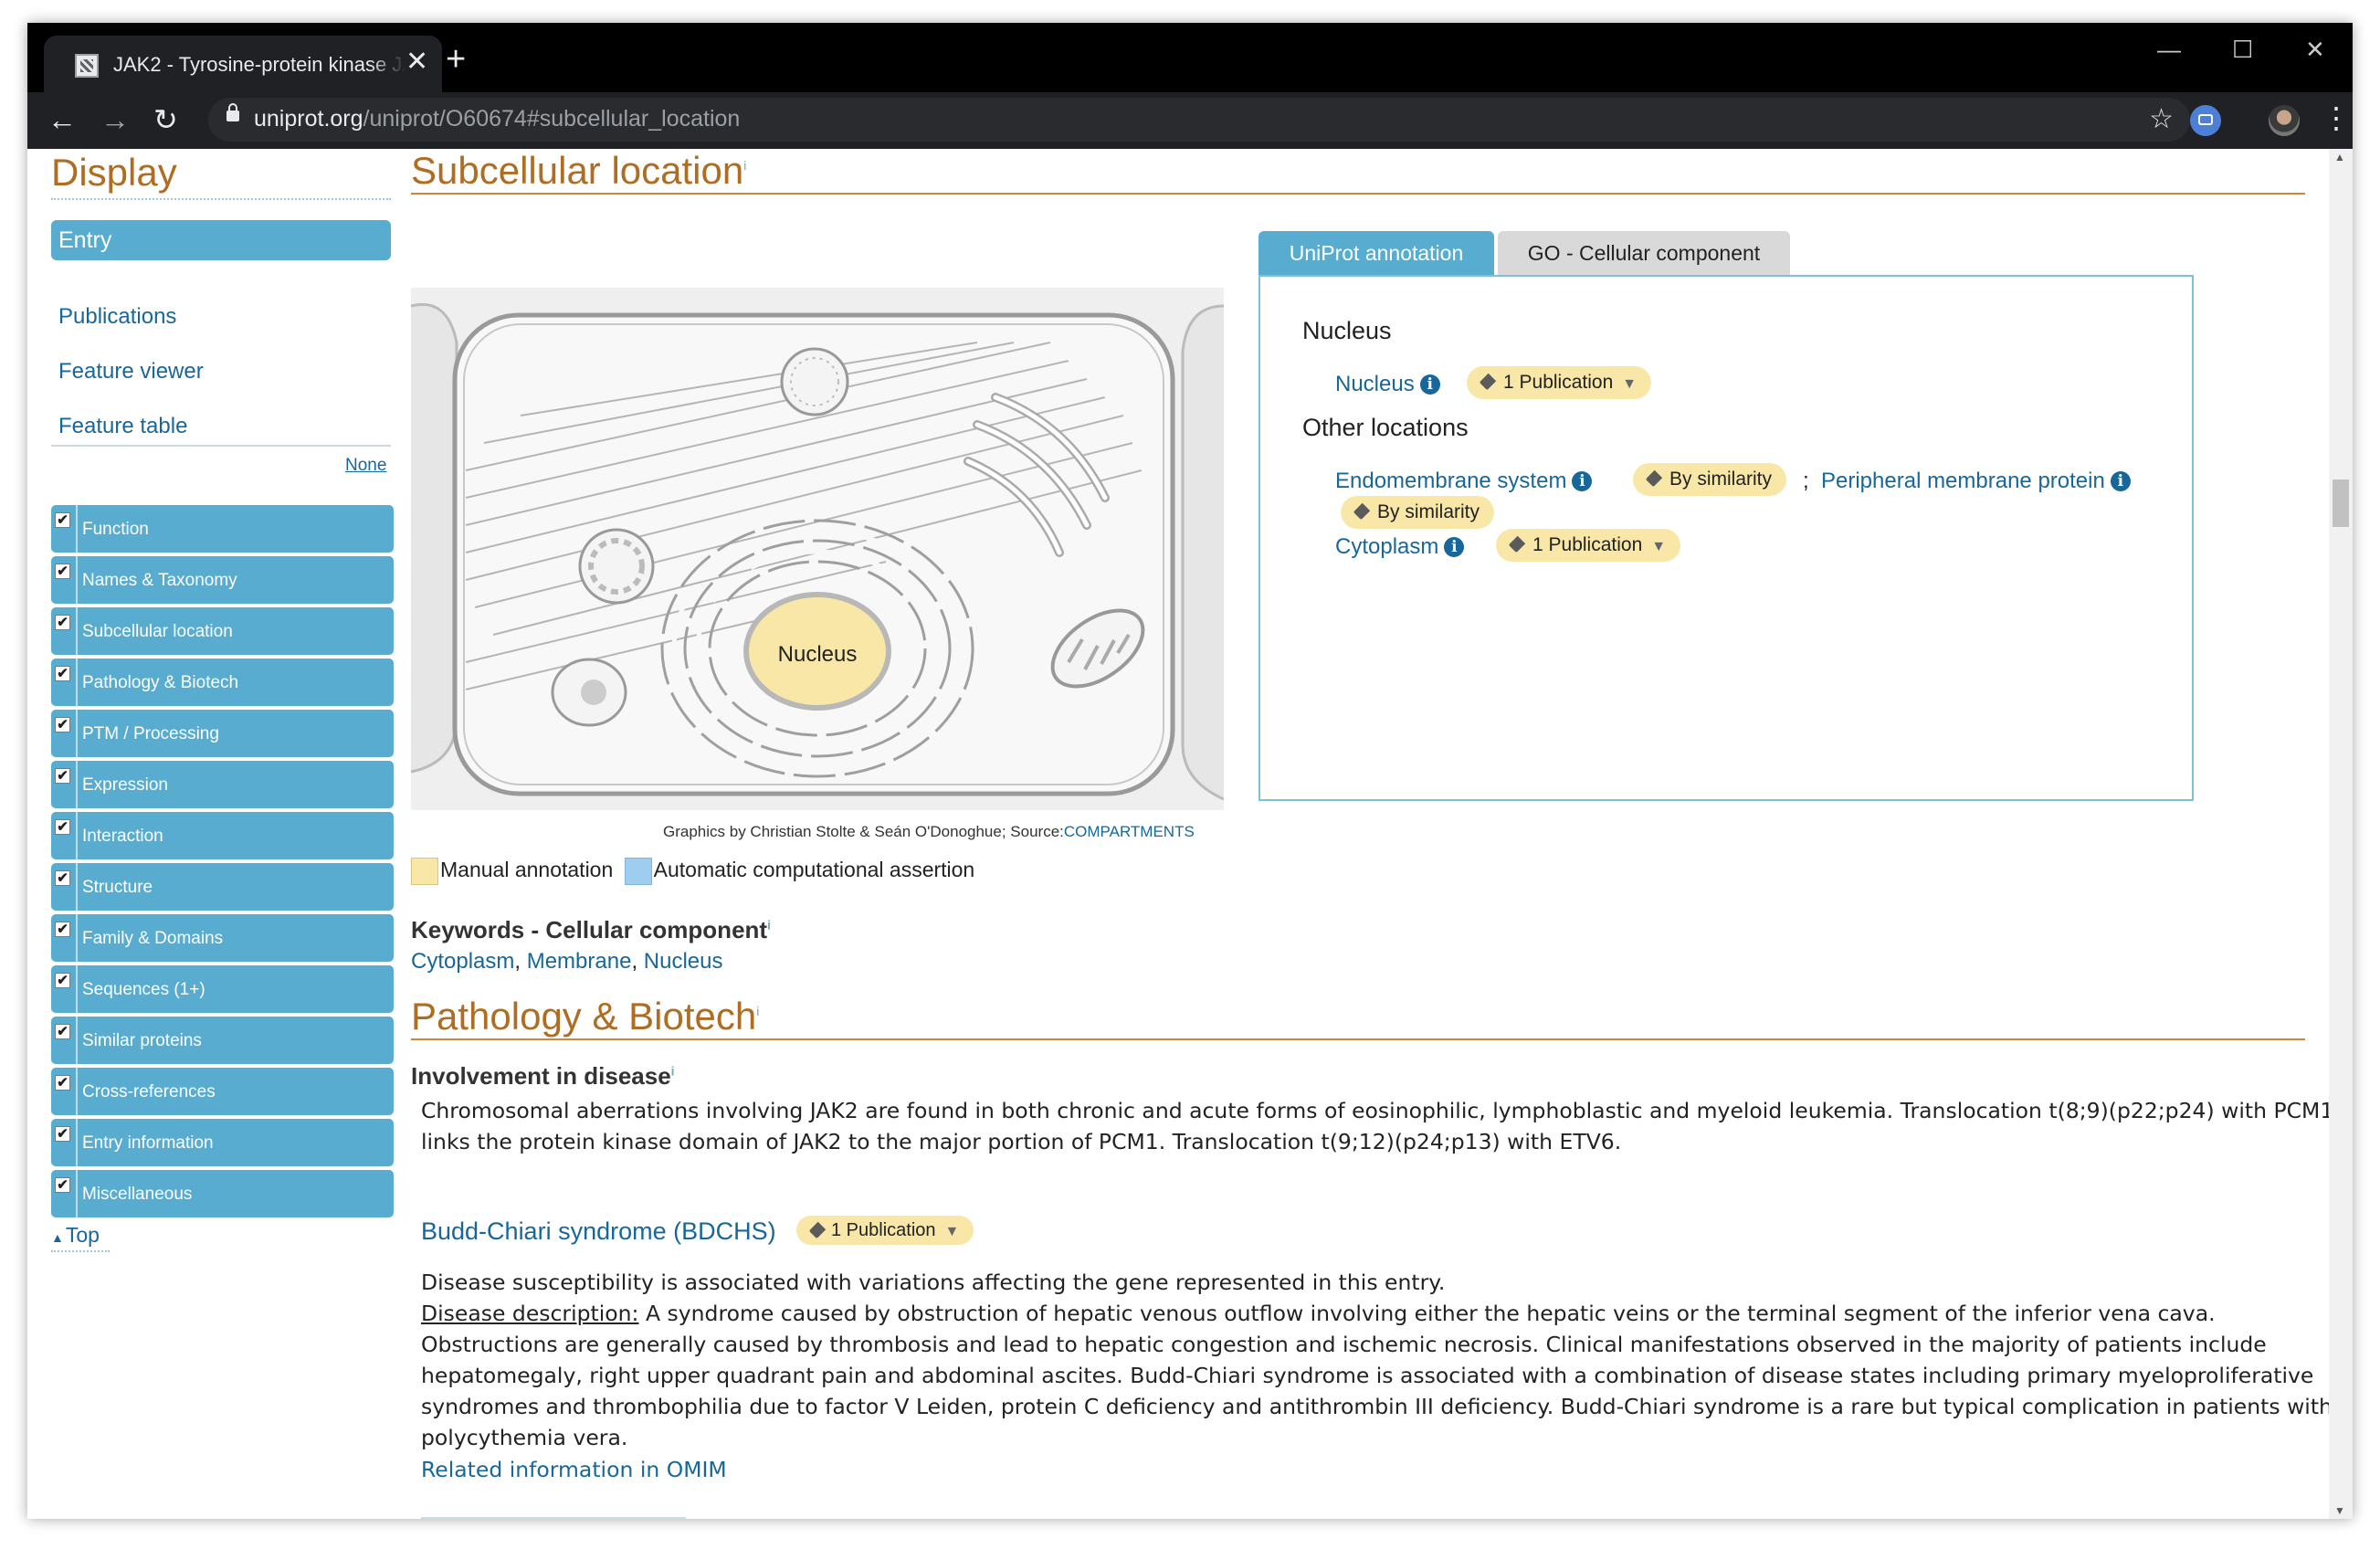 The image size is (2380, 1549). Describe the element at coordinates (366, 466) in the screenshot. I see `select-none-link: None` at that location.